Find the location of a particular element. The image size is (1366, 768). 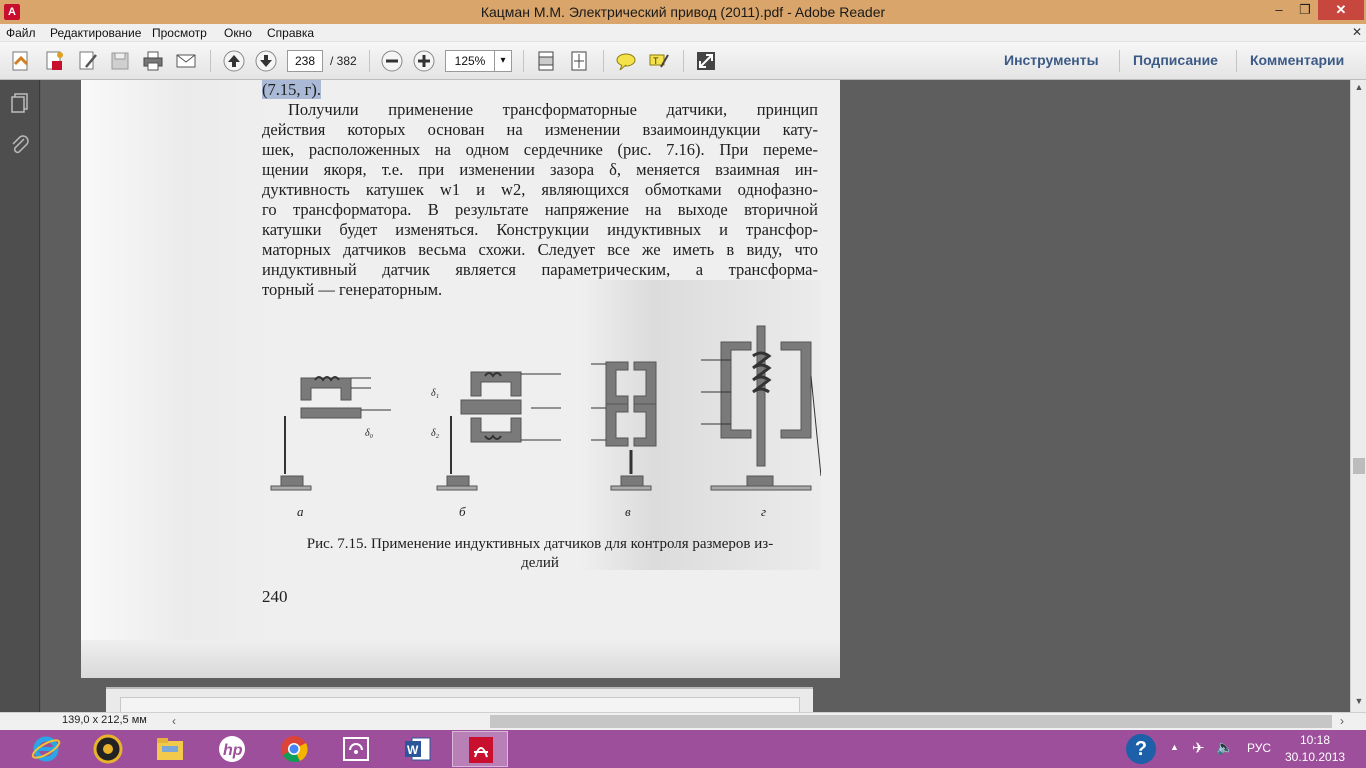

total-pages-label: / 382 is located at coordinates (343, 61).